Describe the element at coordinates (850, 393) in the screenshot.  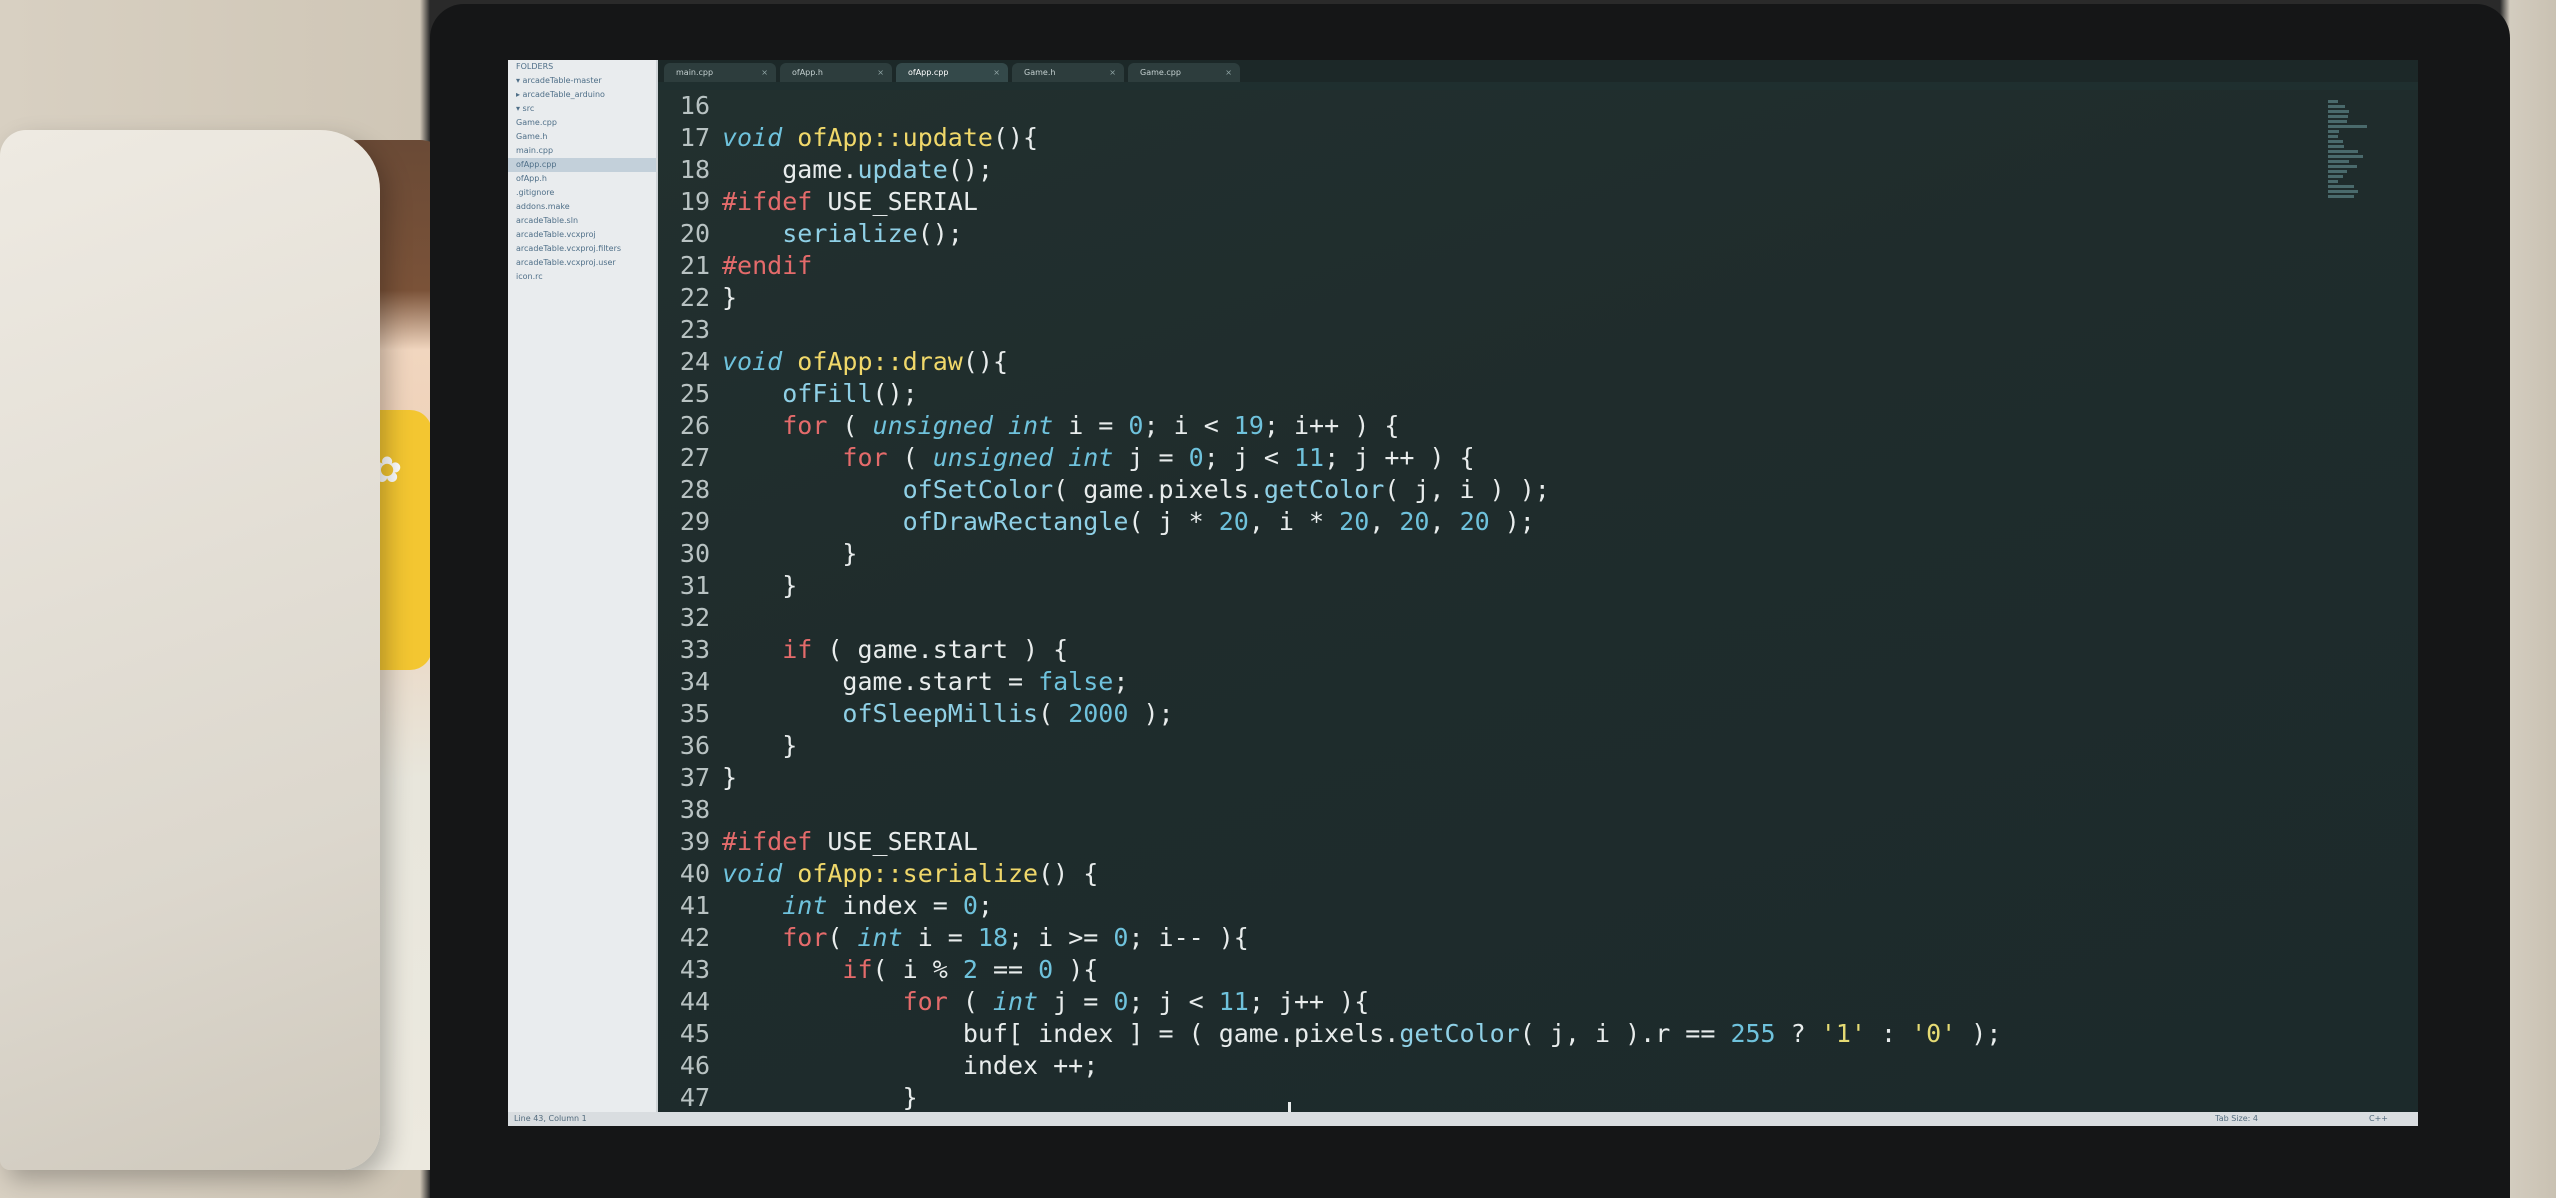
I see `line-source: ofFill();` at that location.